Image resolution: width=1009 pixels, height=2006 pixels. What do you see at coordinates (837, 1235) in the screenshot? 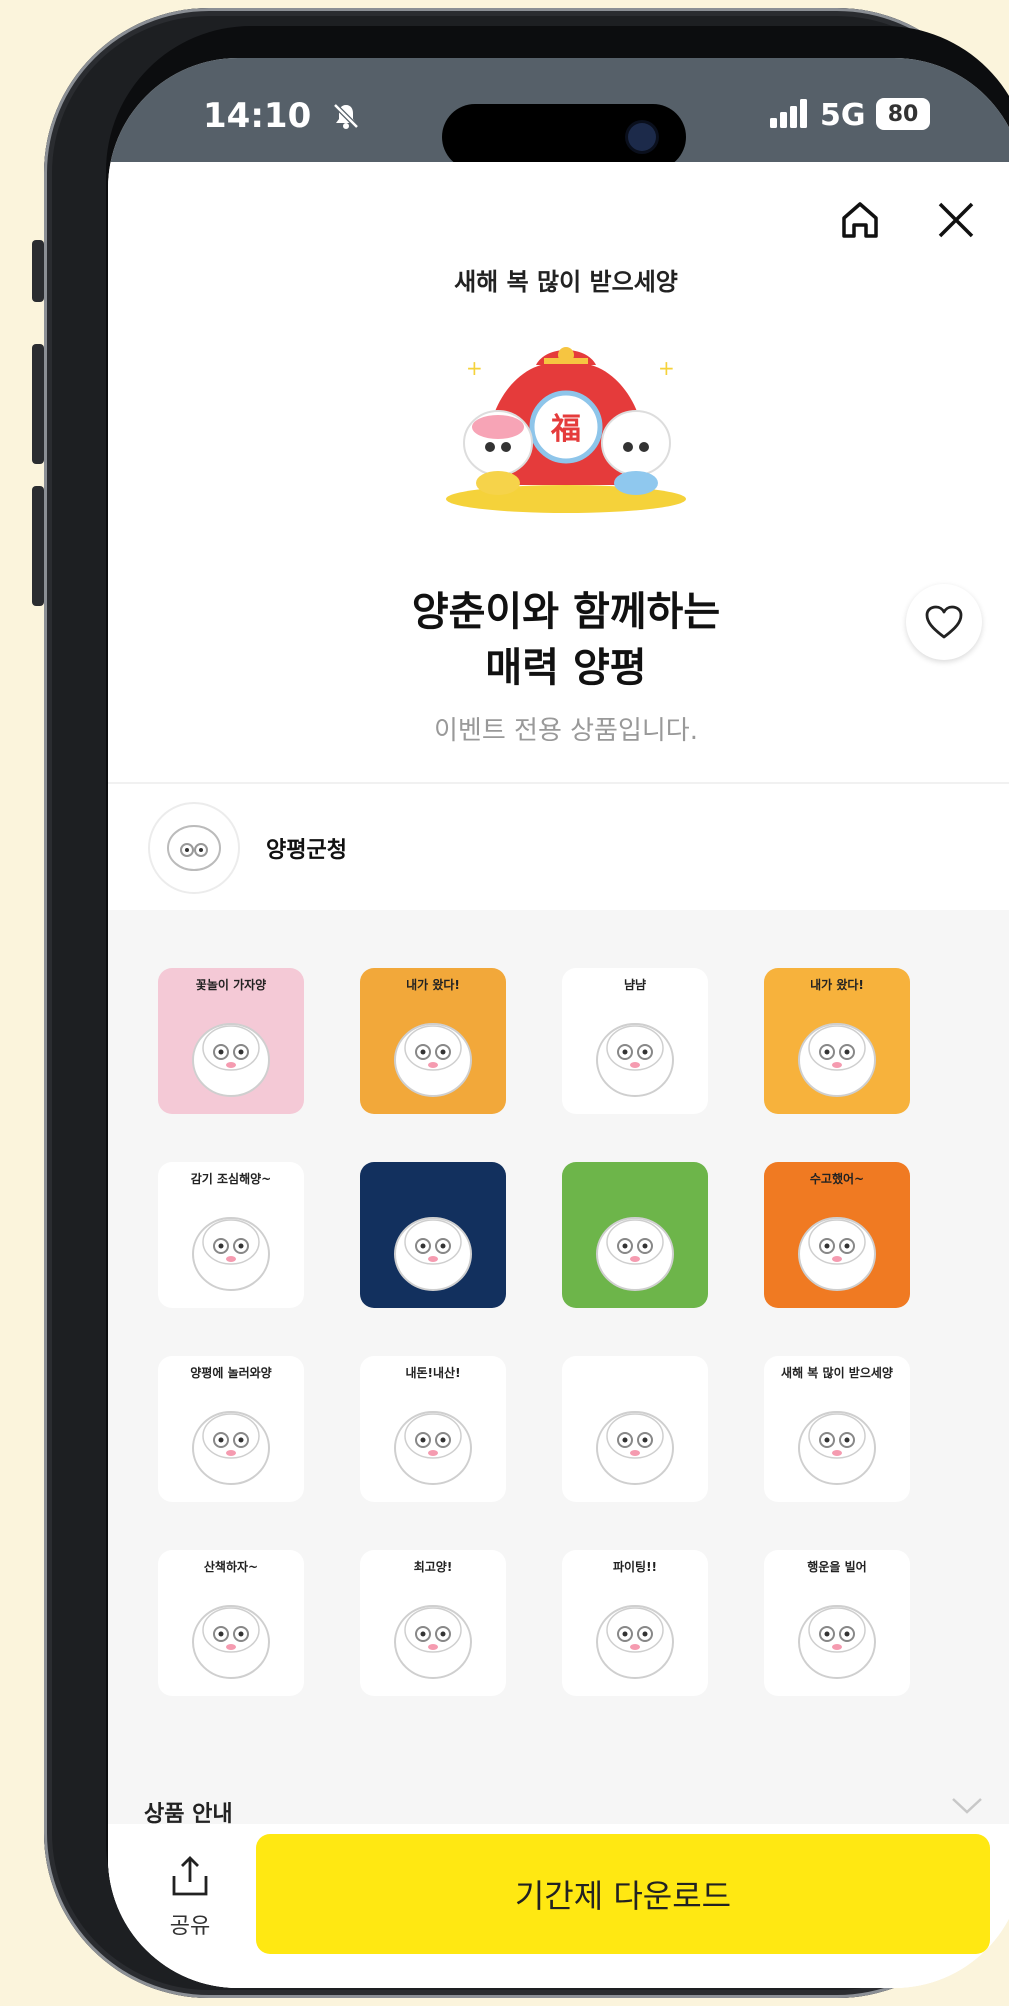
I see `sticker-item: 수고했어~` at bounding box center [837, 1235].